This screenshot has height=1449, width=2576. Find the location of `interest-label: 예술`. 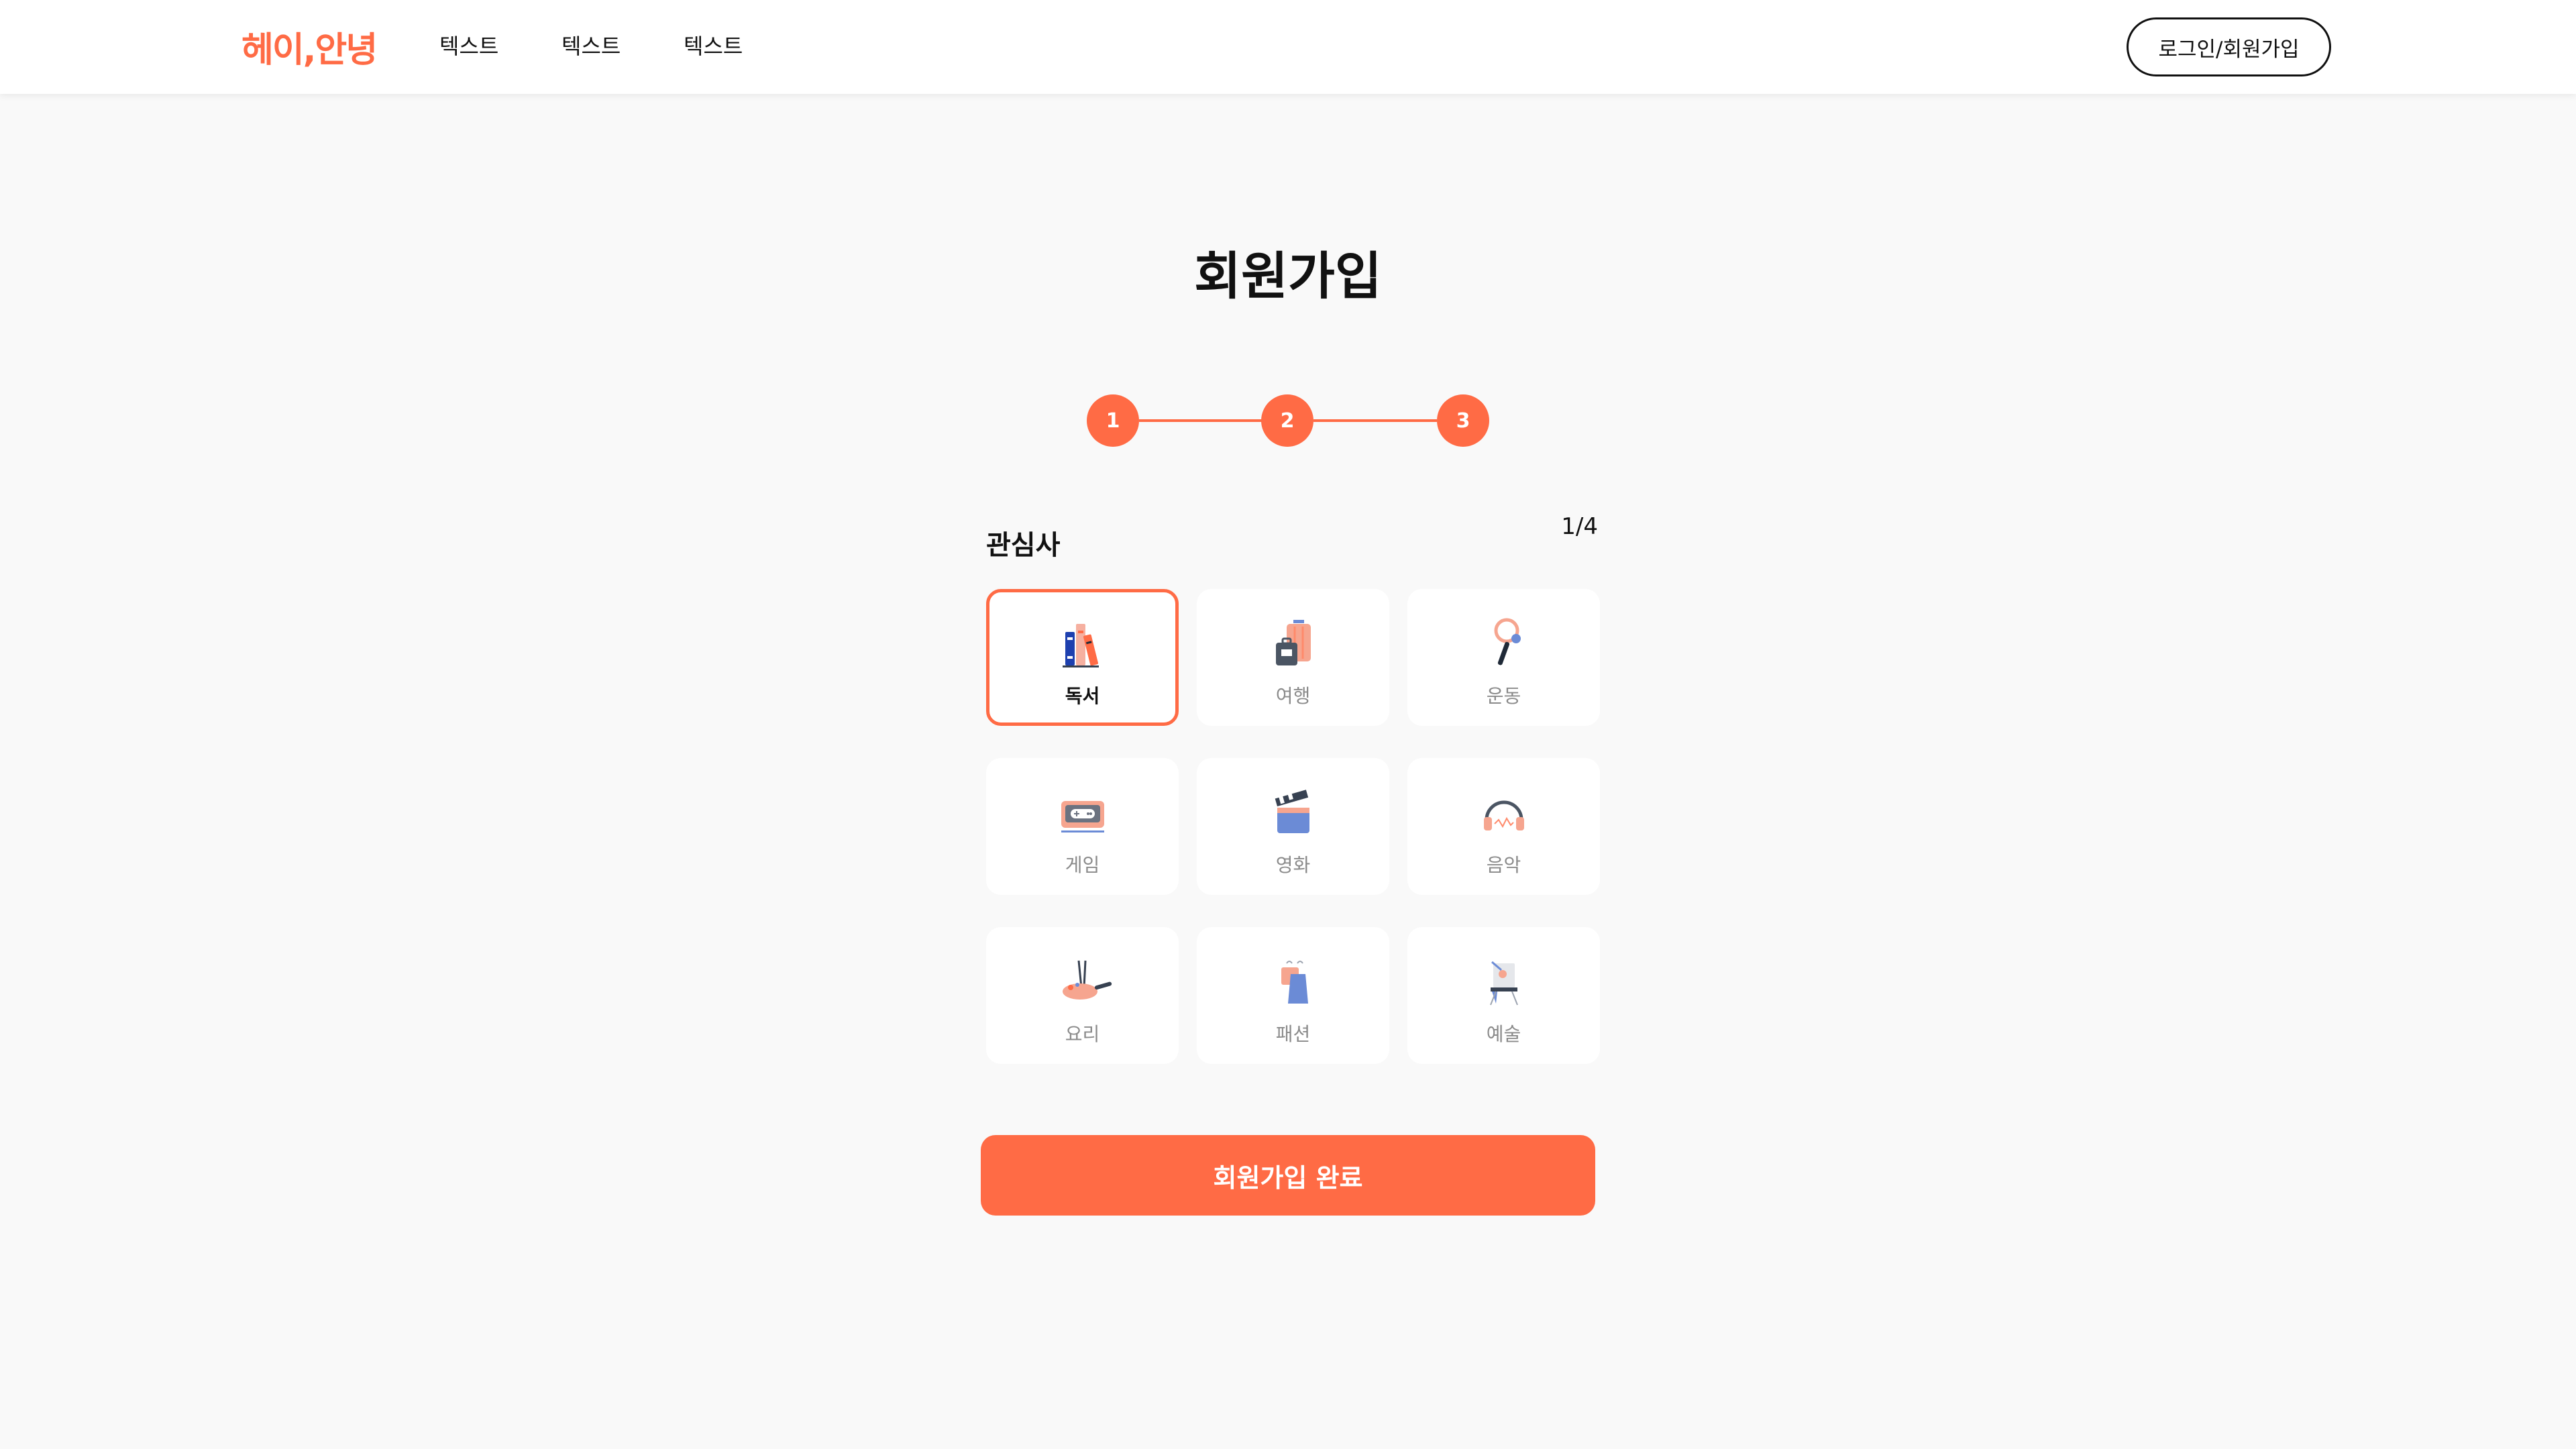

interest-label: 예술 is located at coordinates (1503, 1034).